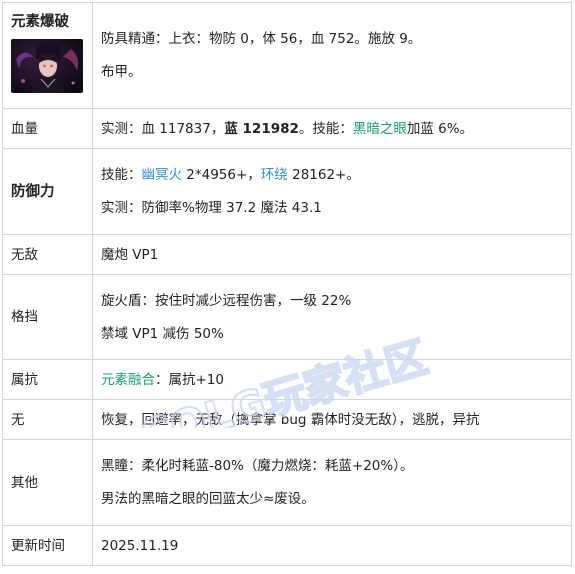 This screenshot has width=575, height=574. Describe the element at coordinates (128, 379) in the screenshot. I see `skill-element-fusion: 元素融合` at that location.